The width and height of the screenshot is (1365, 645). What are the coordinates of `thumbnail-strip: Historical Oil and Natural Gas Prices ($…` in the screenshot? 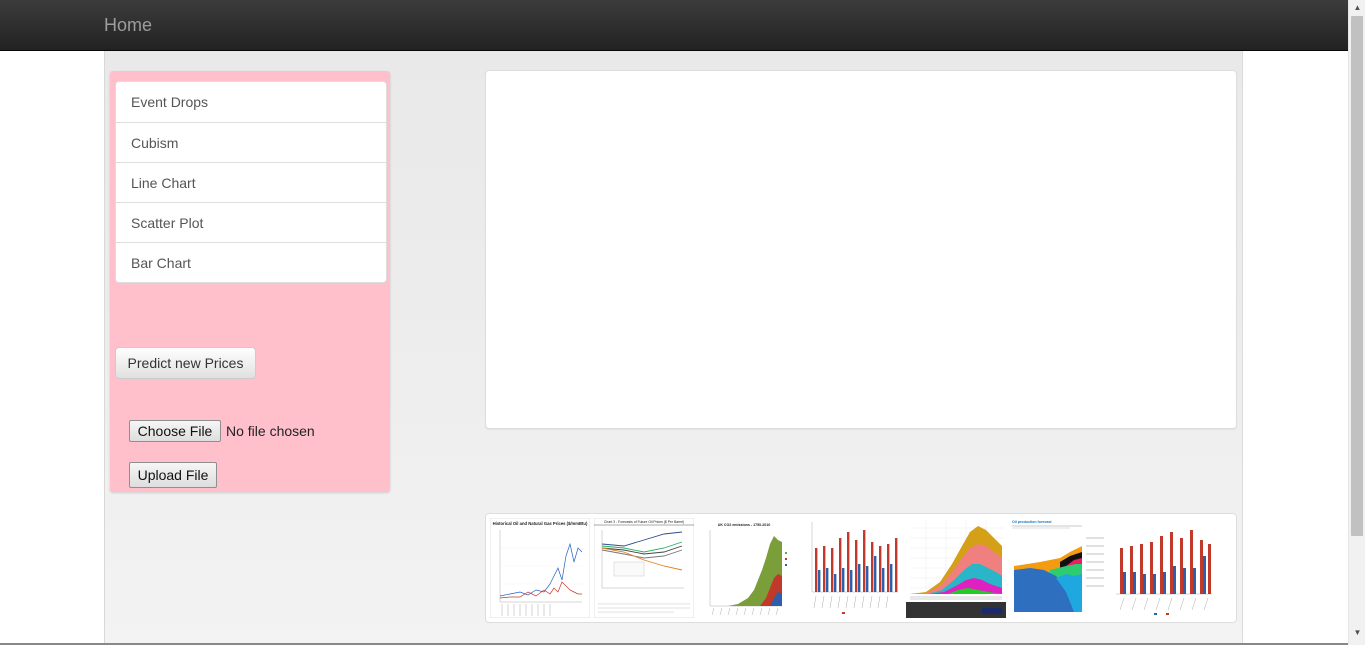 It's located at (861, 568).